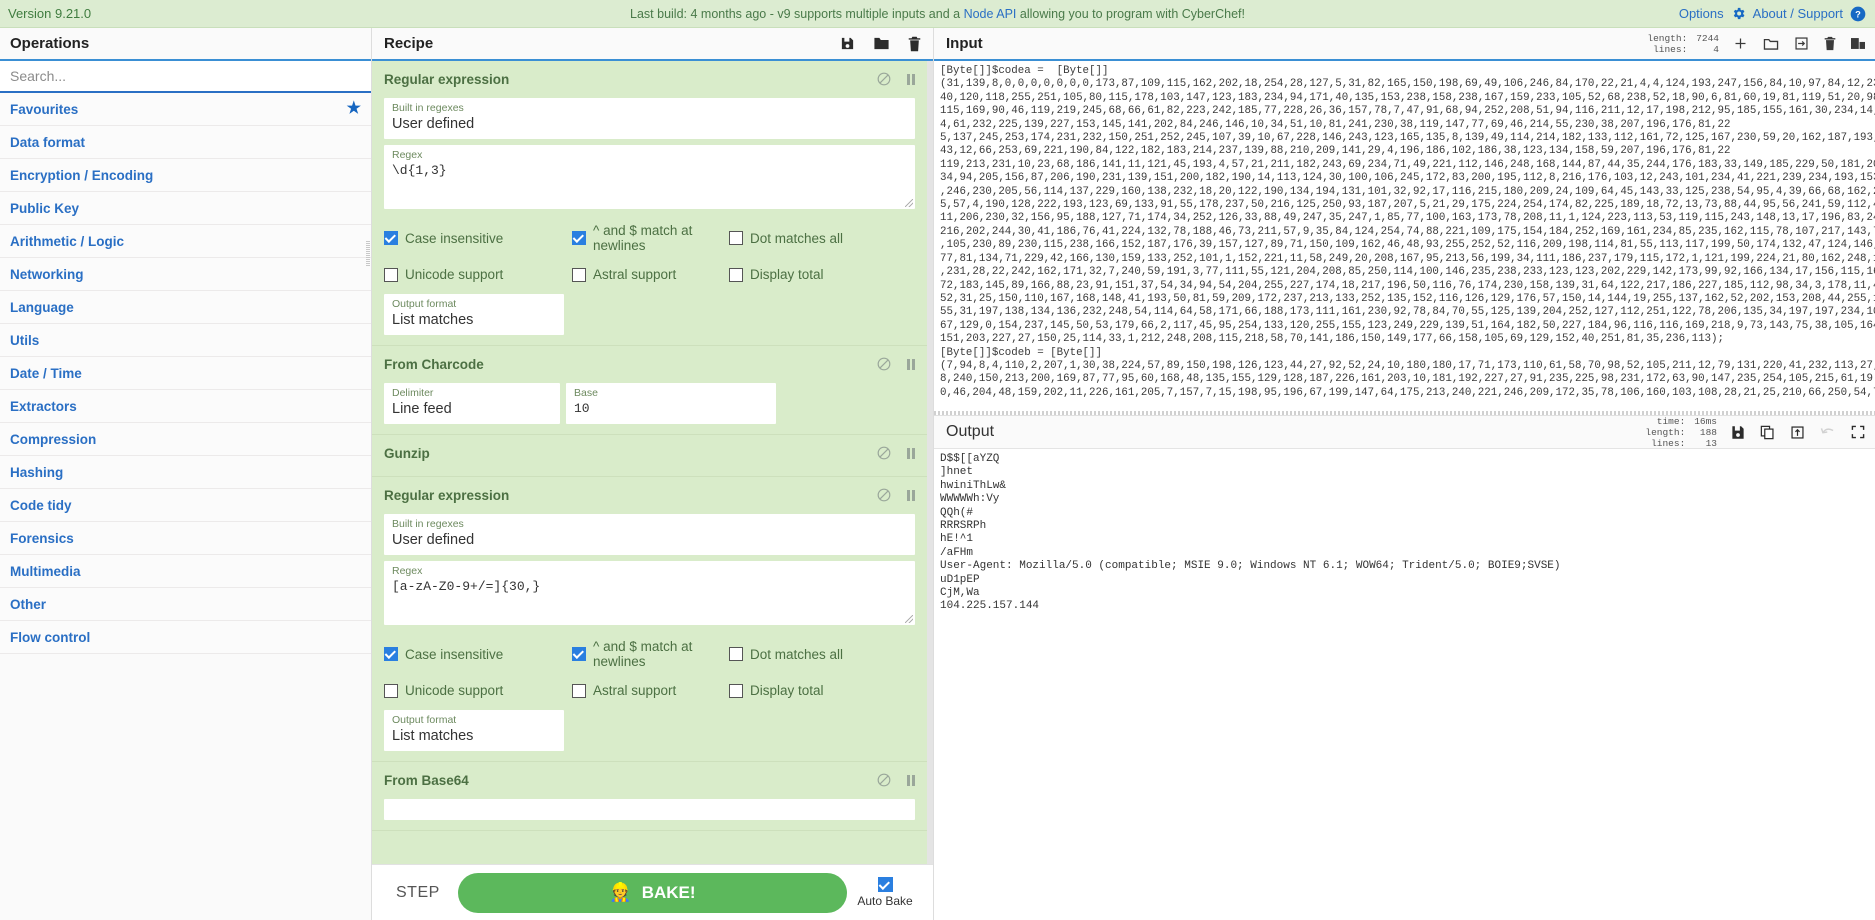  What do you see at coordinates (185, 439) in the screenshot?
I see `sidebar-item-compression: Compression` at bounding box center [185, 439].